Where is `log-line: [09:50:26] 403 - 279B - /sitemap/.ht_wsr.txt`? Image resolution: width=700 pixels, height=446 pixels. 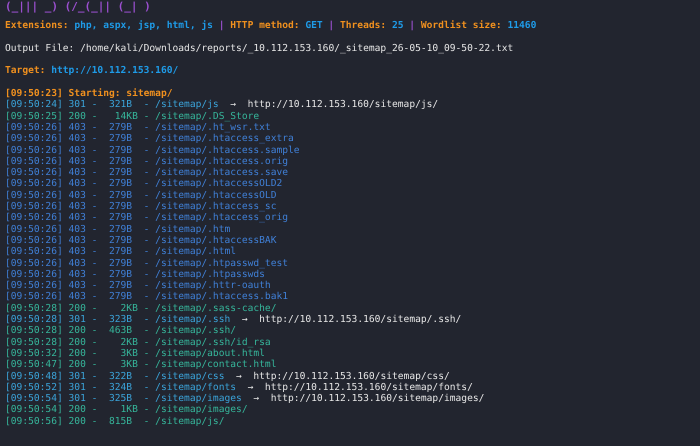
log-line: [09:50:26] 403 - 279B - /sitemap/.ht_wsr.txt is located at coordinates (138, 128).